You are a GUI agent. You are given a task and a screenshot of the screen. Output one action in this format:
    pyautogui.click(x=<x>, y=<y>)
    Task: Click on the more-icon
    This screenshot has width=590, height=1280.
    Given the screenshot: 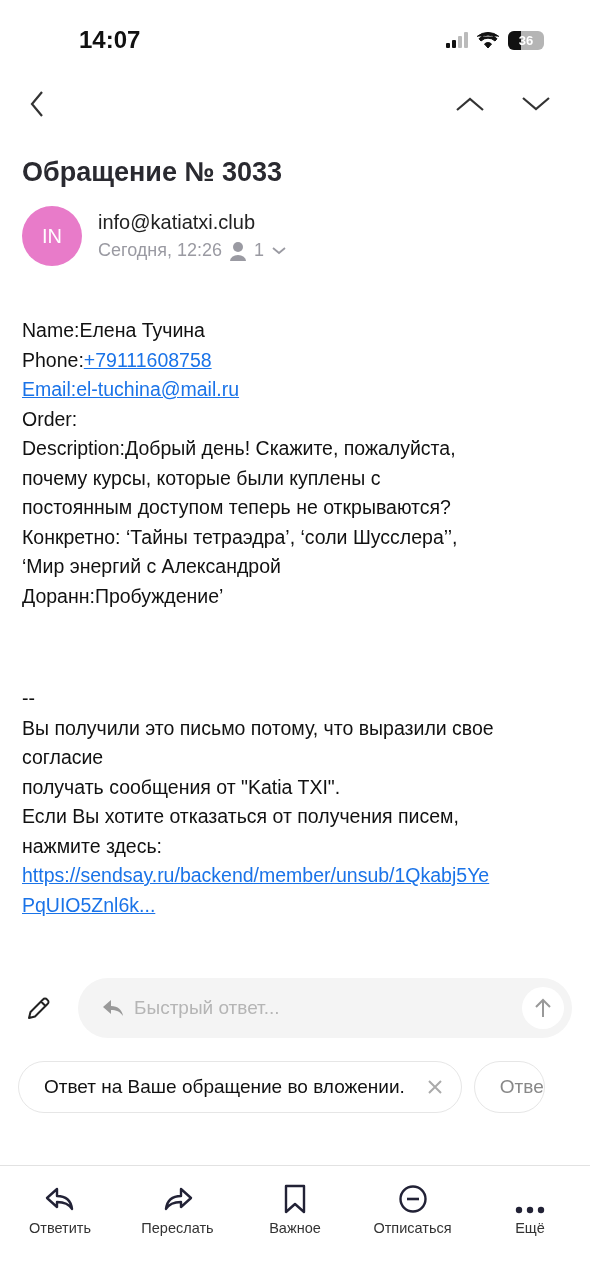 What is the action you would take?
    pyautogui.click(x=530, y=1210)
    